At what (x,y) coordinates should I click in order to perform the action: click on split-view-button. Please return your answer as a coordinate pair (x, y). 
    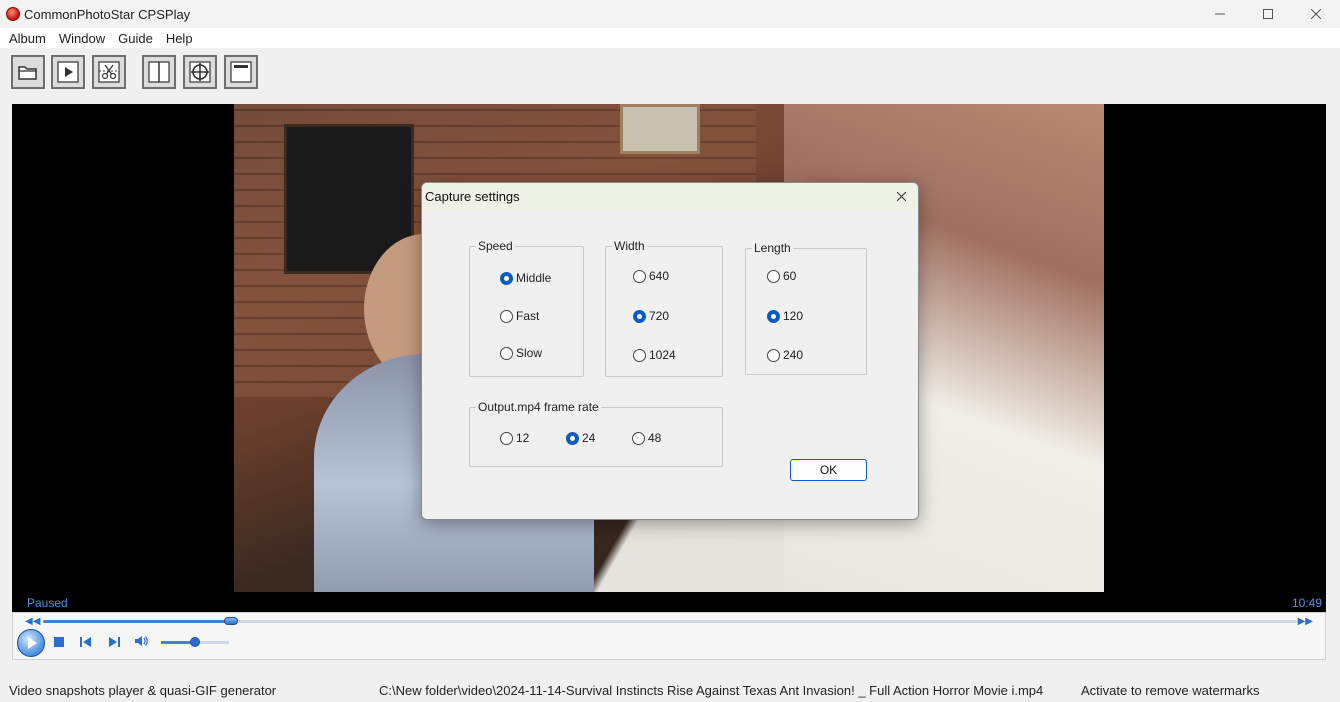
    Looking at the image, I should click on (159, 72).